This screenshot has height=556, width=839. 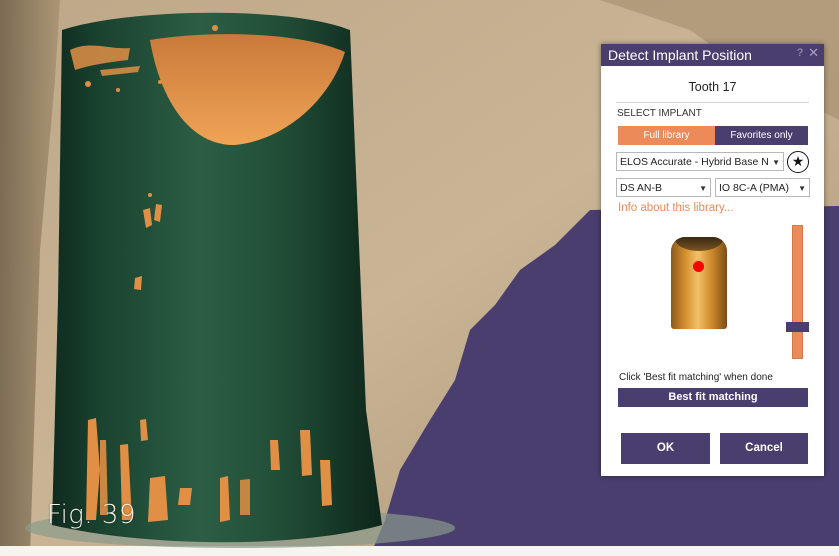 I want to click on implant-cap, so click(x=699, y=244).